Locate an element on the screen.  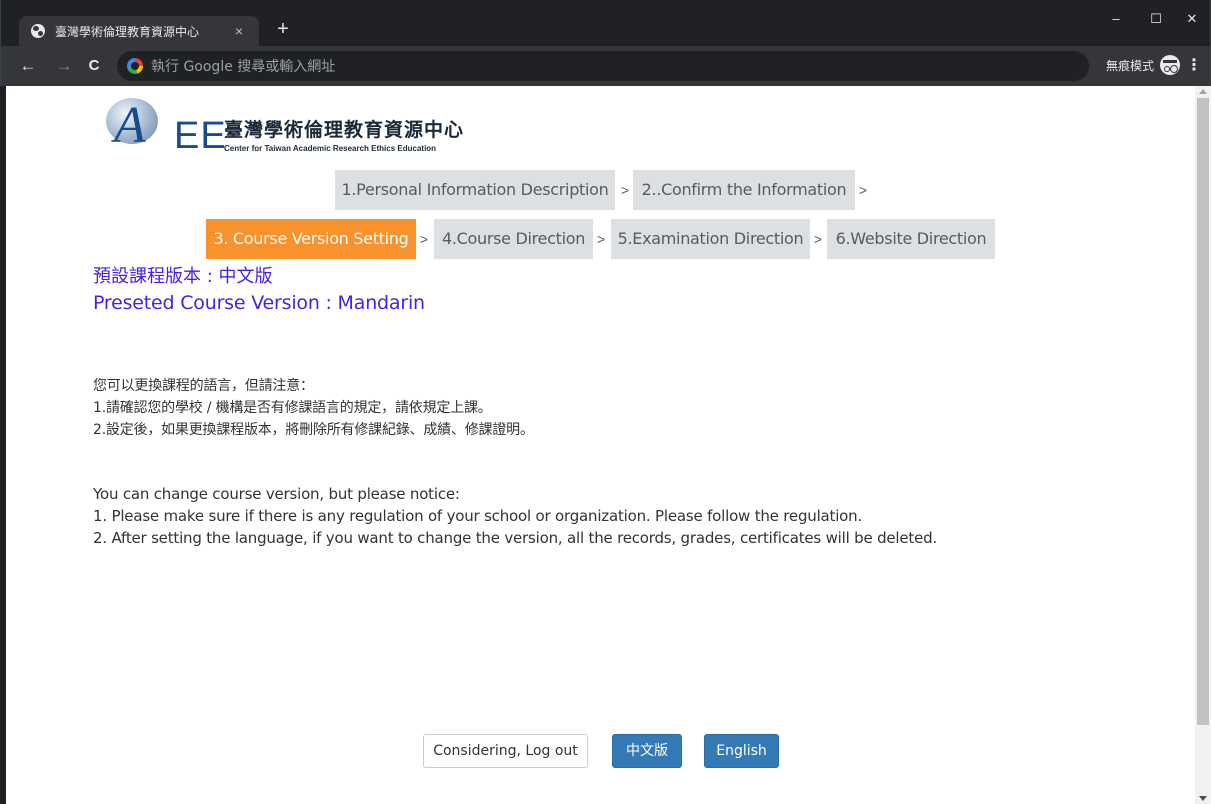
browser-toolbar: ← → C 執行 Google 搜尋或輸入網址 無痕模式 ⋮ is located at coordinates (605, 66).